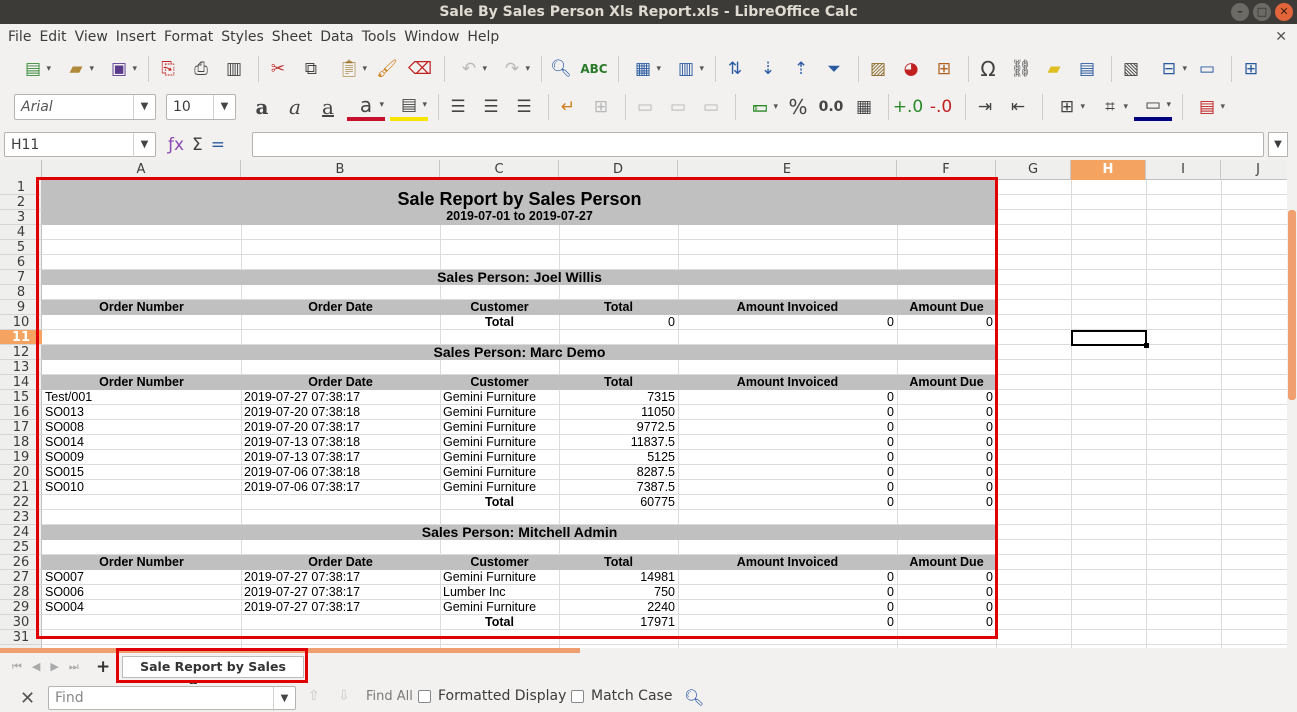 The width and height of the screenshot is (1297, 712). Describe the element at coordinates (278, 69) in the screenshot. I see `cut-icon: ✂` at that location.